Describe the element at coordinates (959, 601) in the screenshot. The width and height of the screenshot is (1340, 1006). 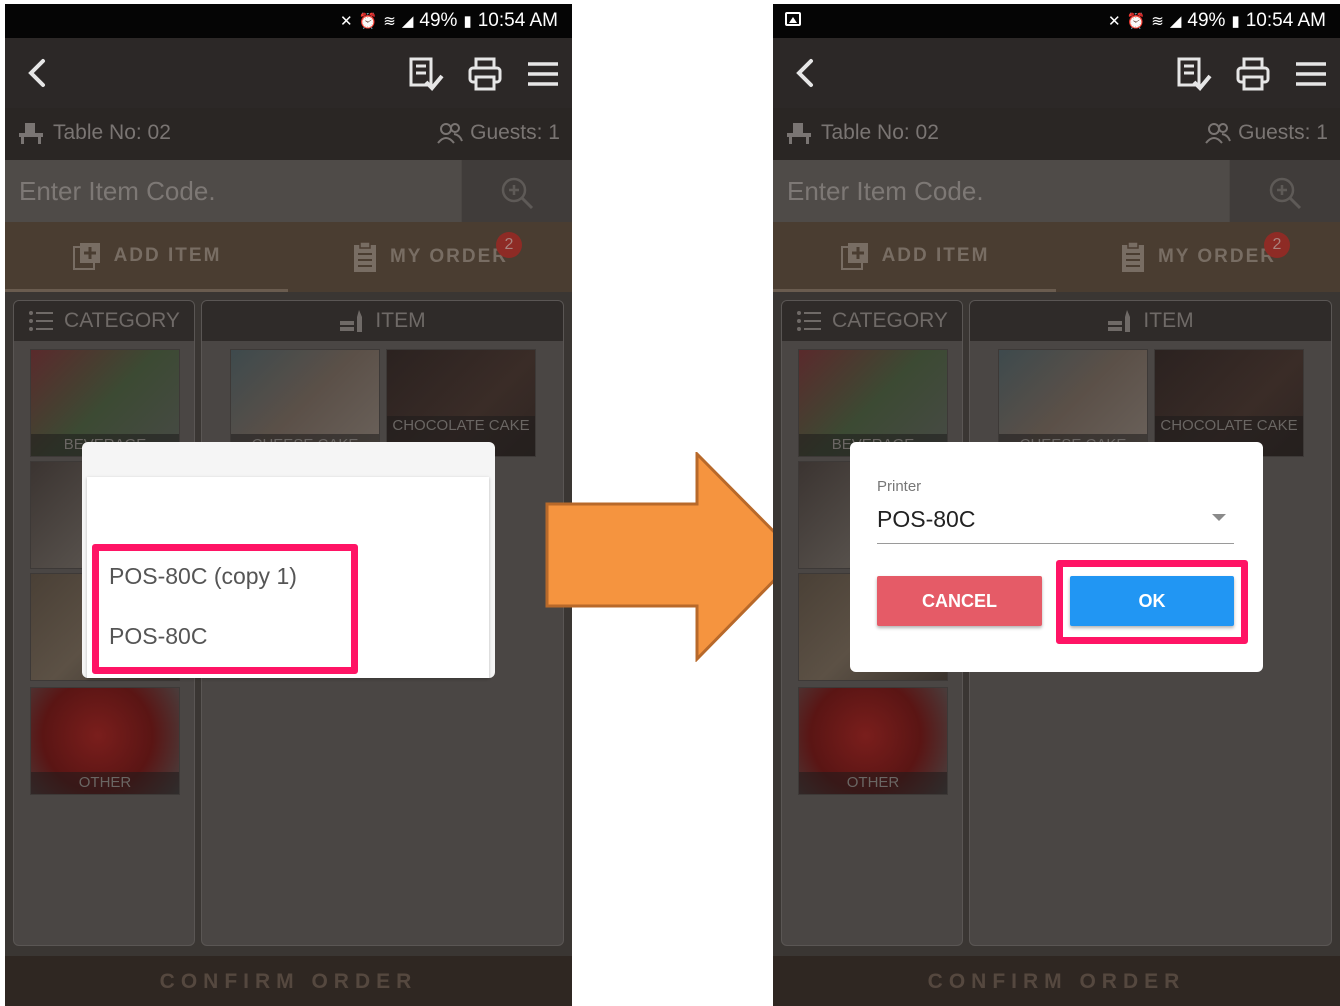
I see `cancel-button: CANCEL` at that location.